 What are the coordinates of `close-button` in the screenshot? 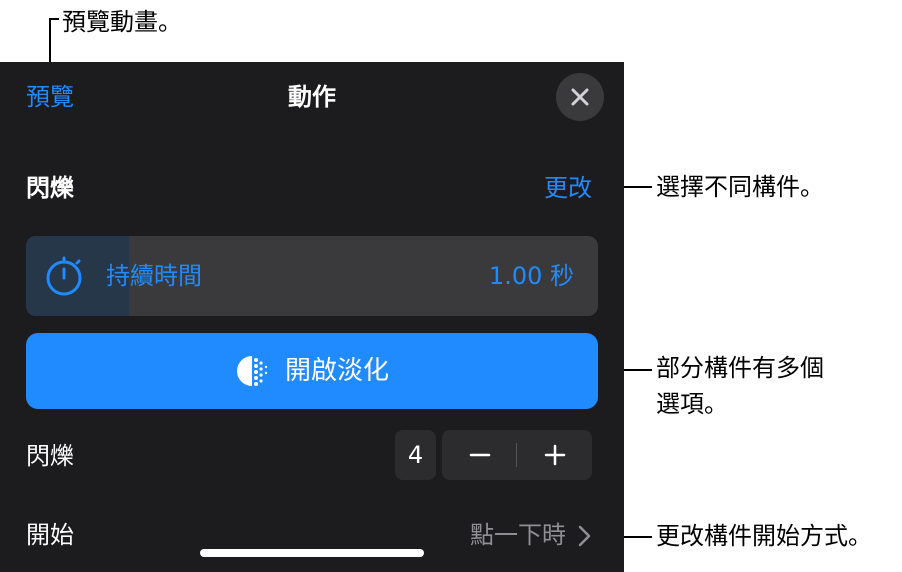 It's located at (580, 97).